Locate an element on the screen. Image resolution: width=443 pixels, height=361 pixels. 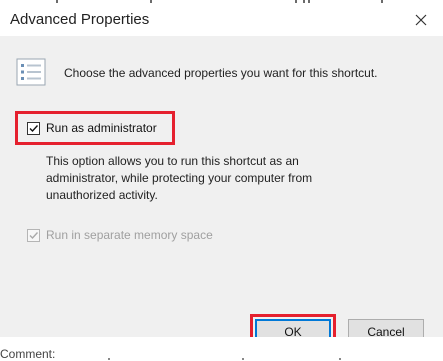
properties-list-icon is located at coordinates (31, 72).